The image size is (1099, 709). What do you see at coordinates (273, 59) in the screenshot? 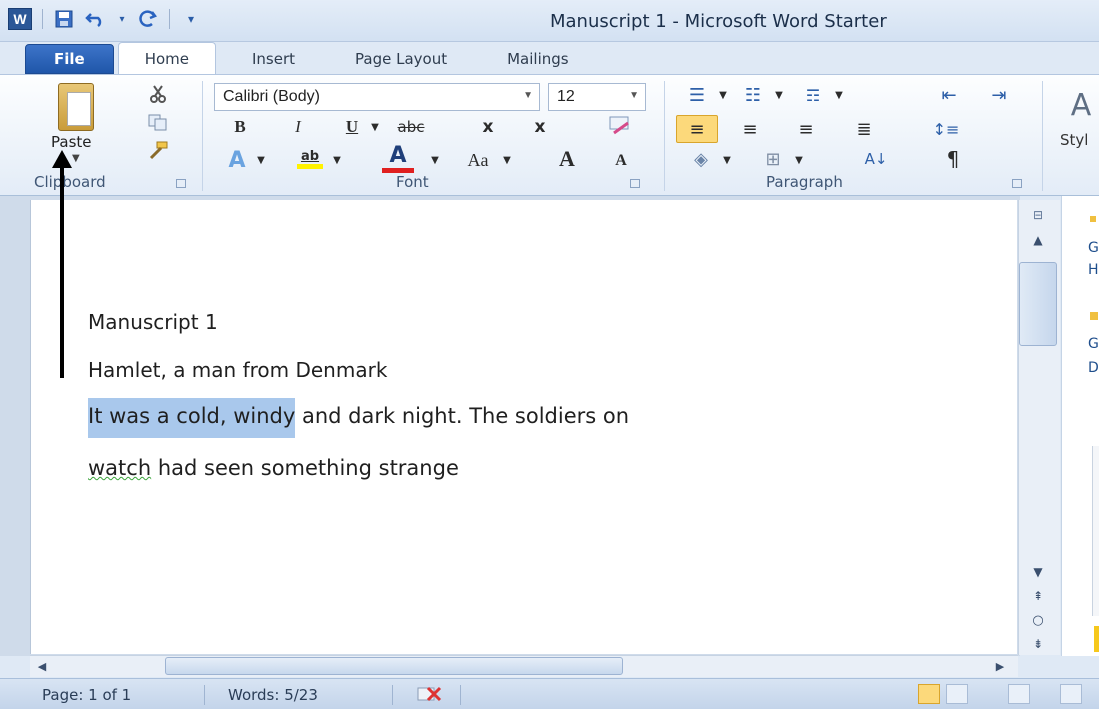
I see `tab-insert: Insert` at bounding box center [273, 59].